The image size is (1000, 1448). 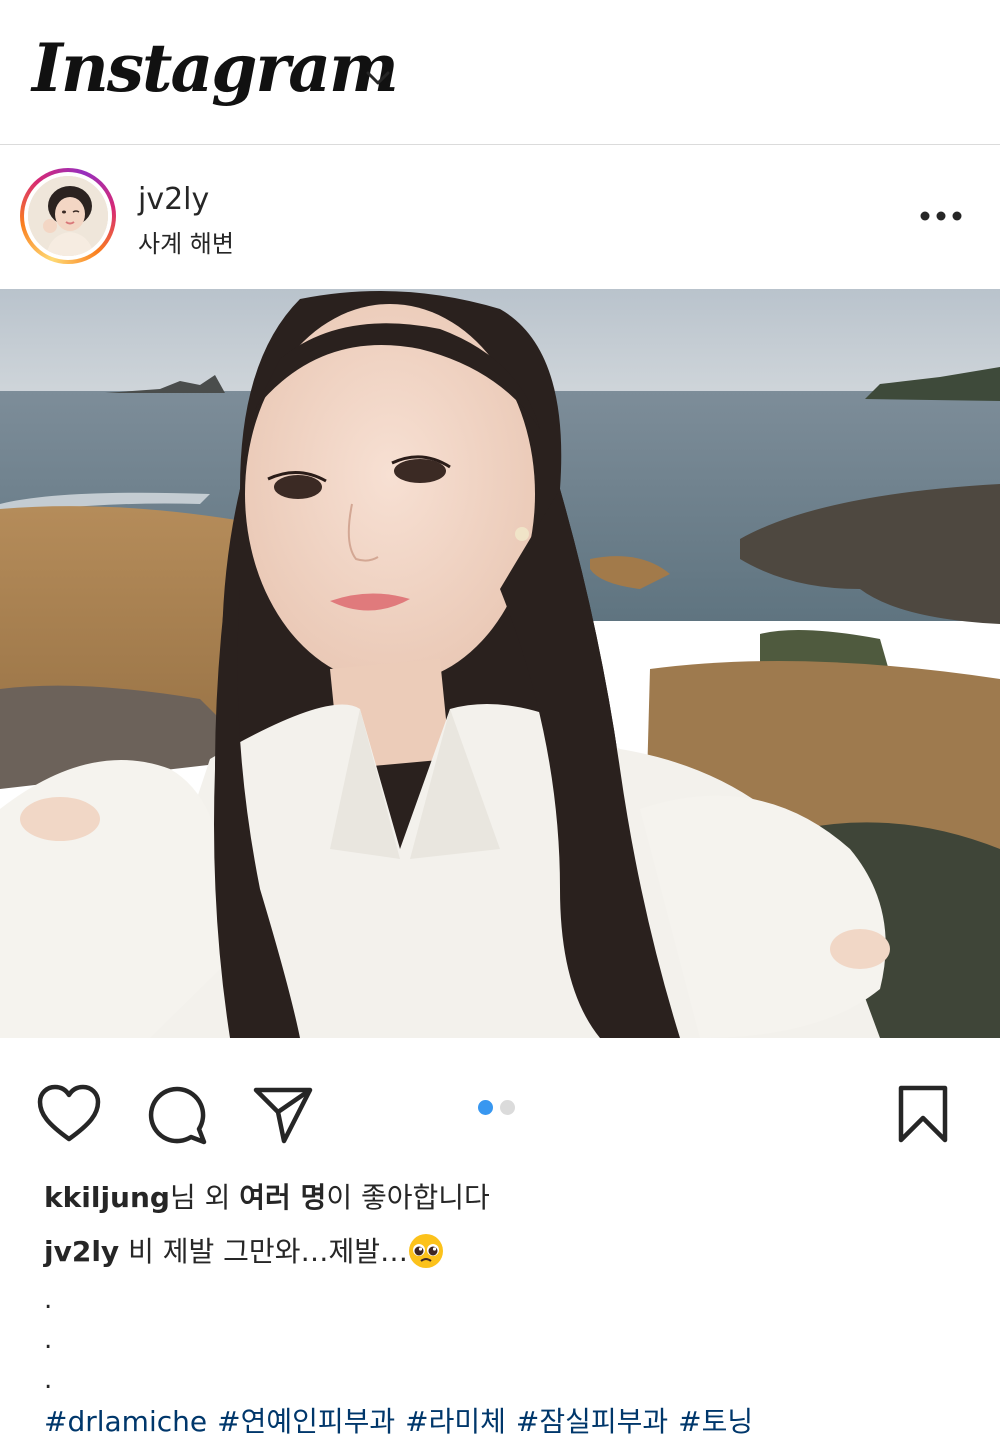 I want to click on carousel-dot, so click(x=507, y=1107).